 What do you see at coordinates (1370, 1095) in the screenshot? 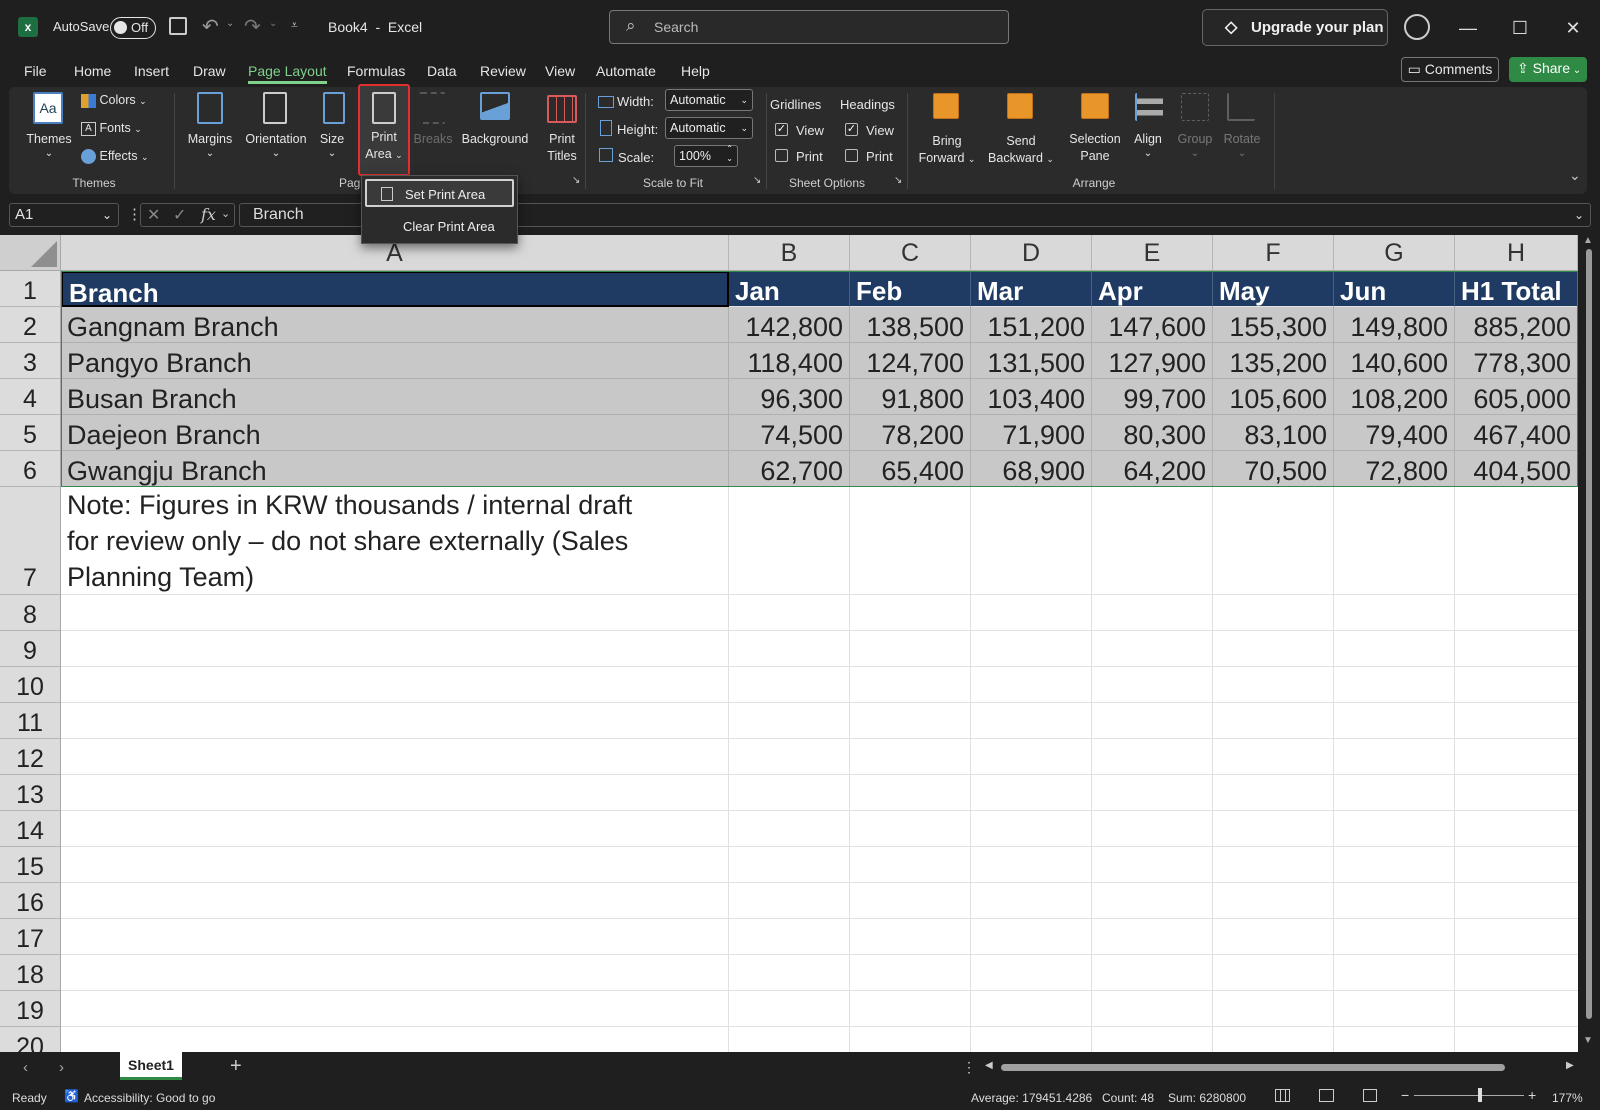
I see `page-break-view-icon` at bounding box center [1370, 1095].